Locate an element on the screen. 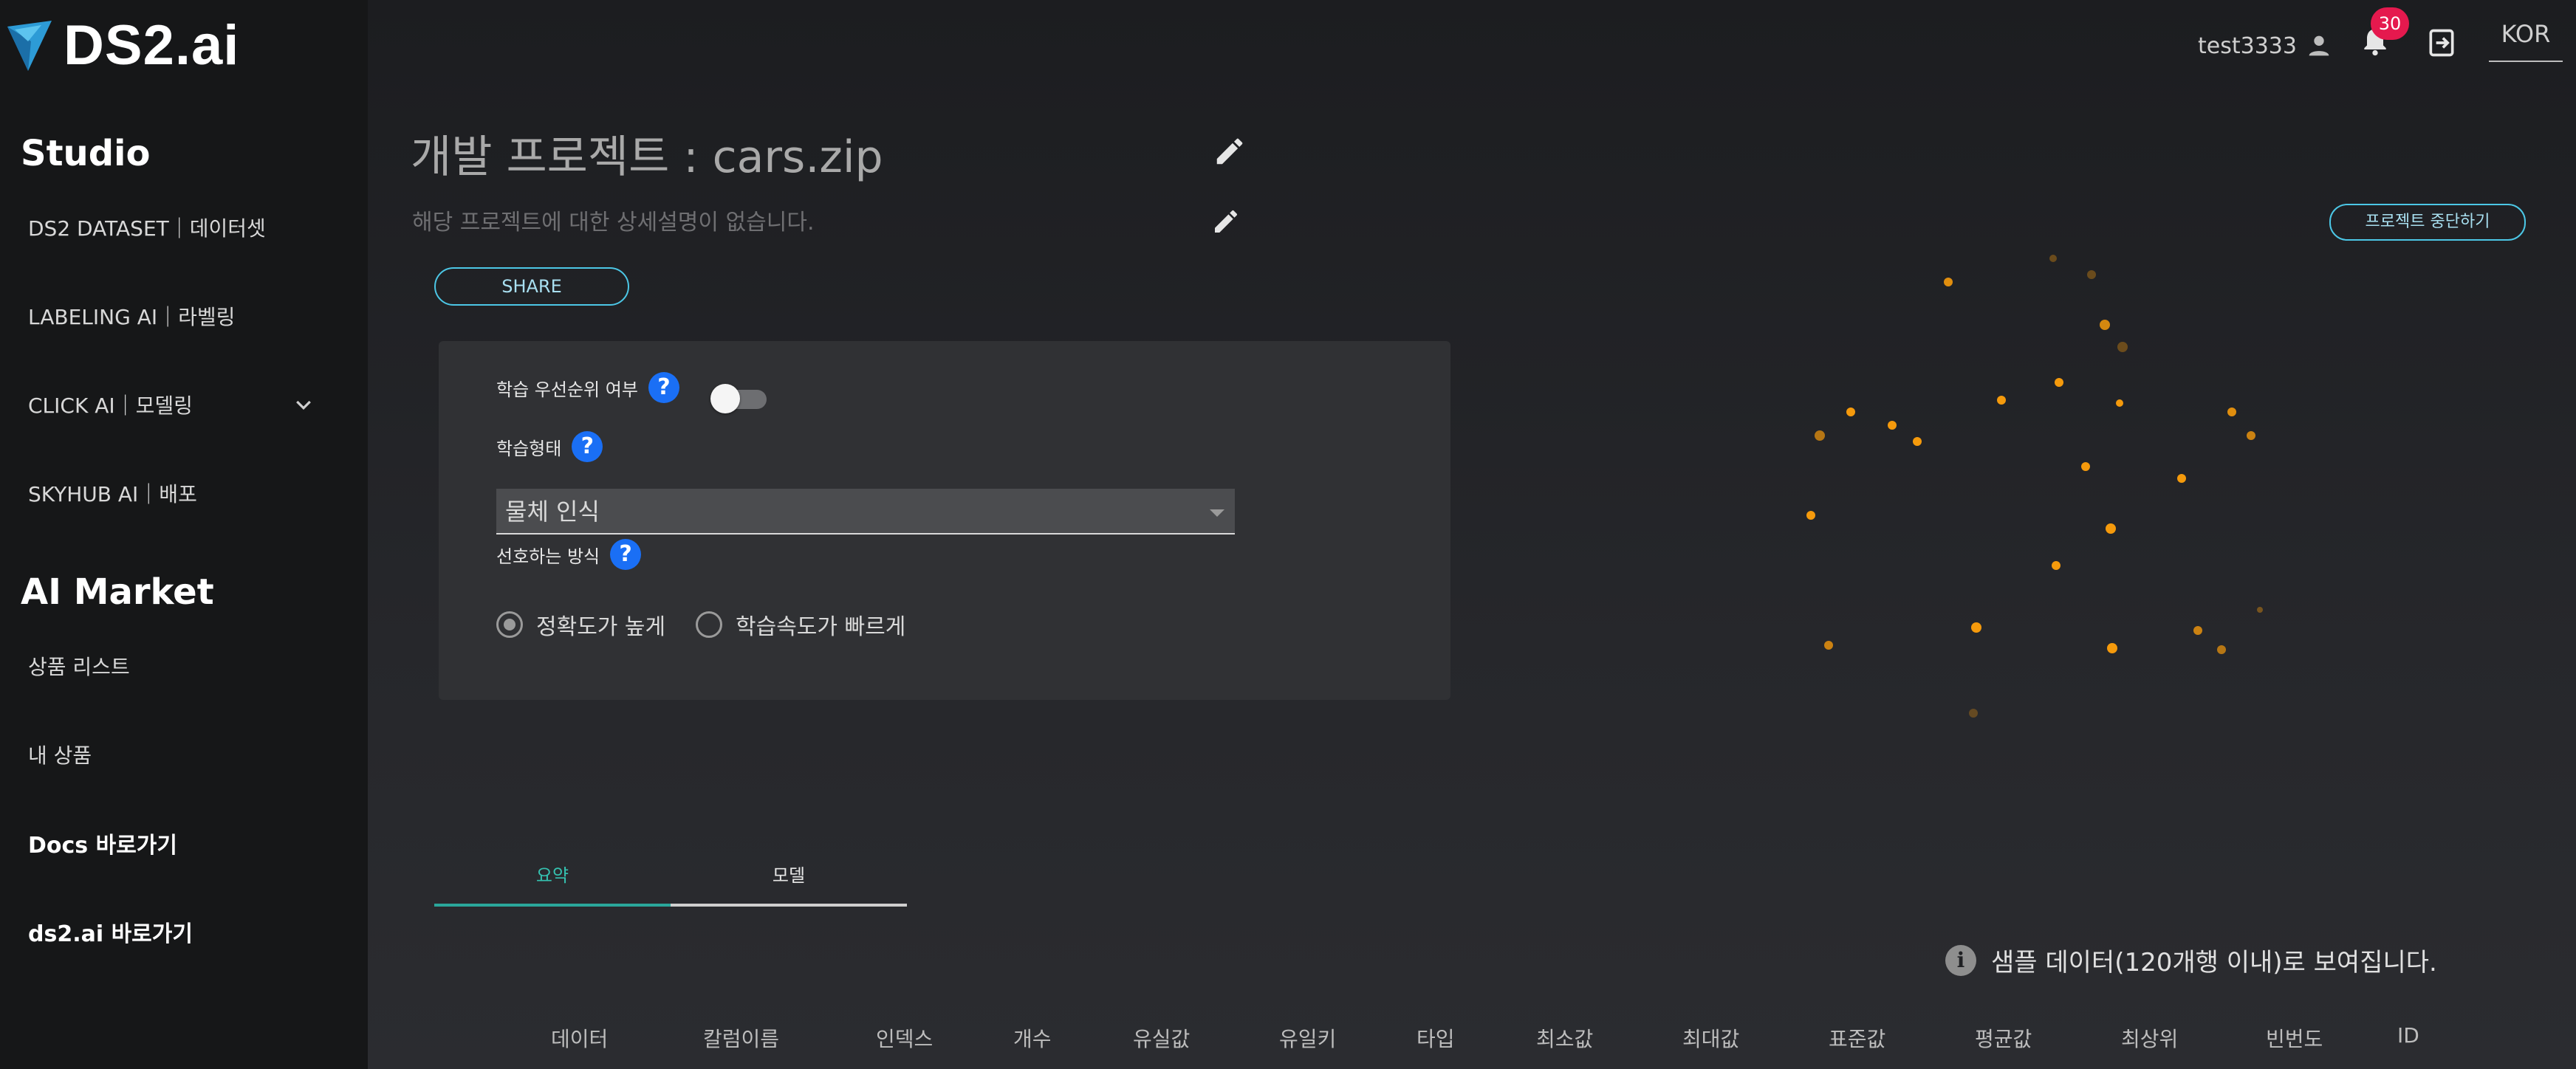  chevron-down-icon is located at coordinates (303, 405).